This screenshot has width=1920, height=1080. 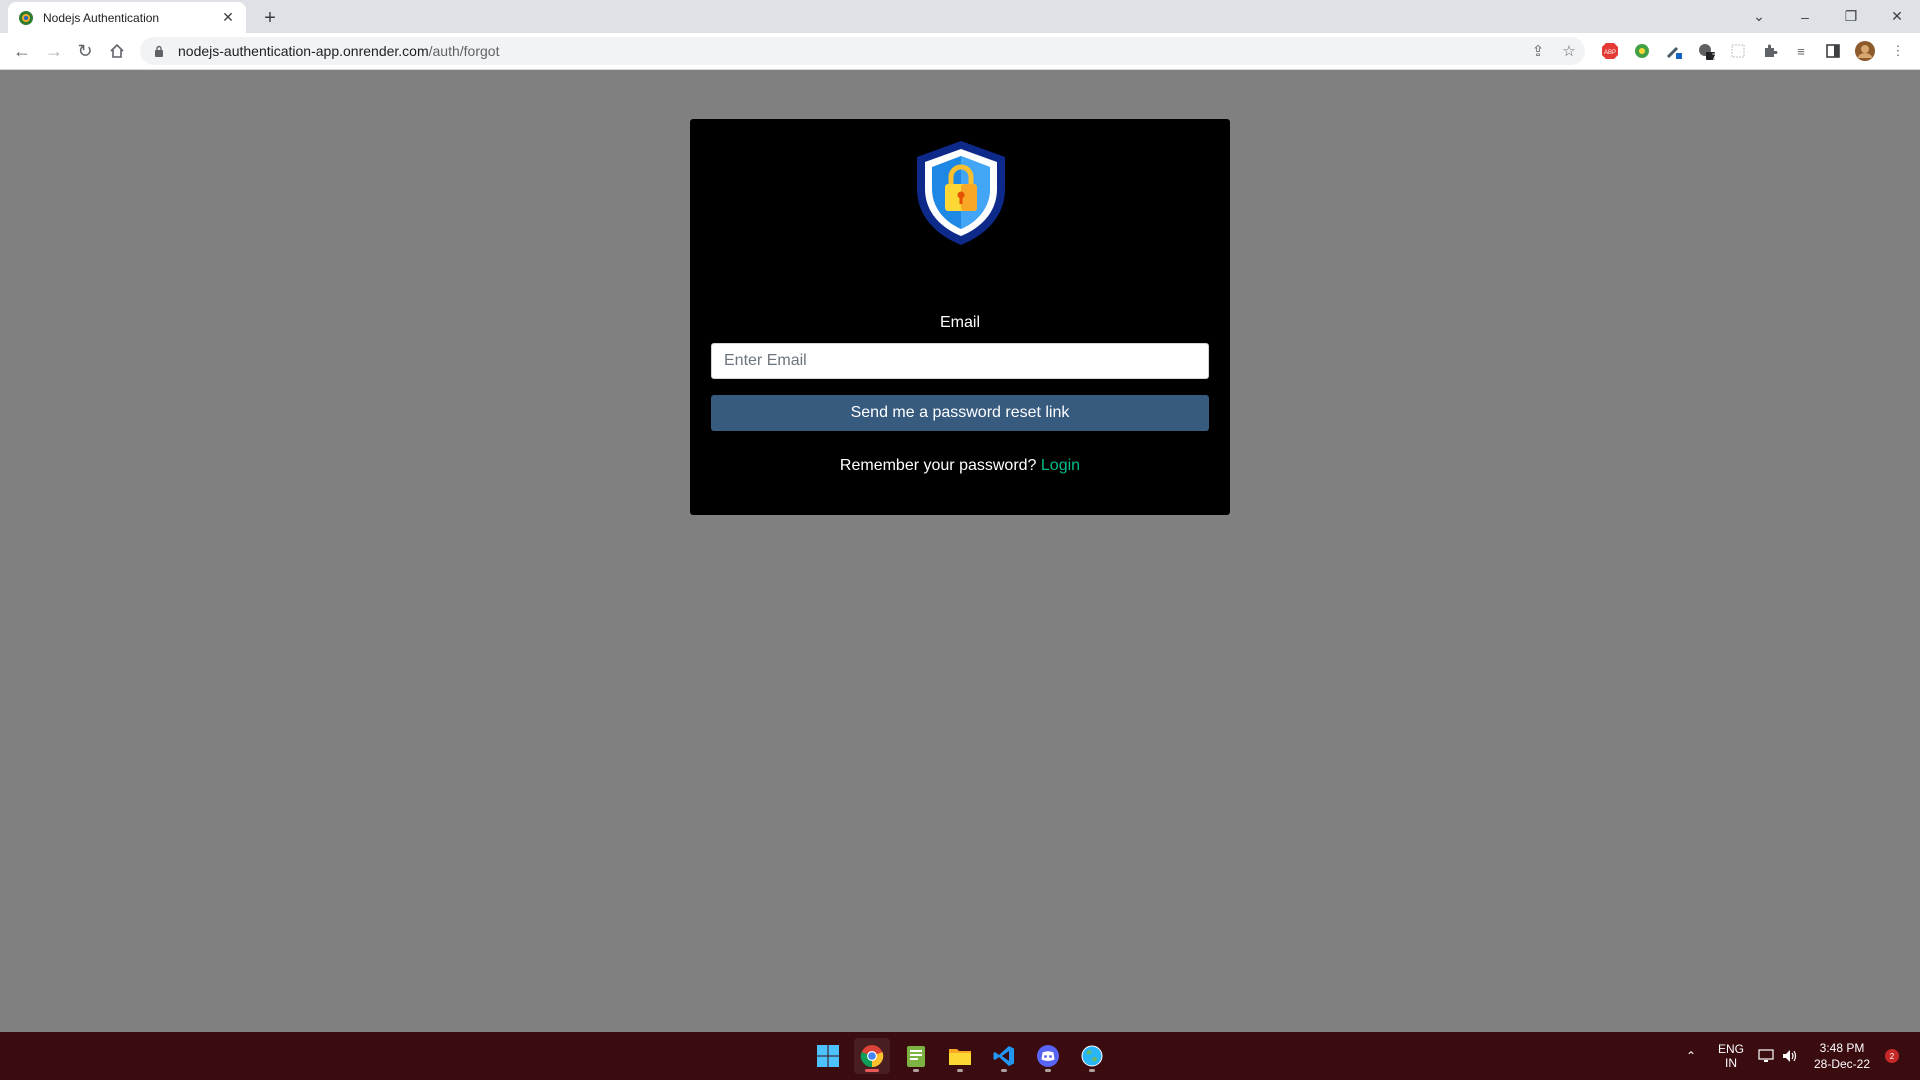 What do you see at coordinates (85, 51) in the screenshot?
I see `reload-button: ↻` at bounding box center [85, 51].